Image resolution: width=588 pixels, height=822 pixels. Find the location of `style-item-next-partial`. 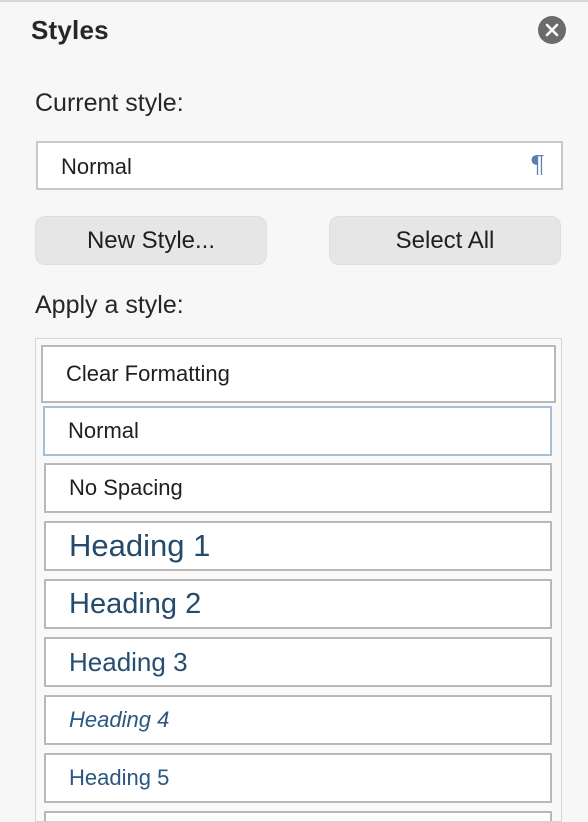

style-item-next-partial is located at coordinates (298, 816).